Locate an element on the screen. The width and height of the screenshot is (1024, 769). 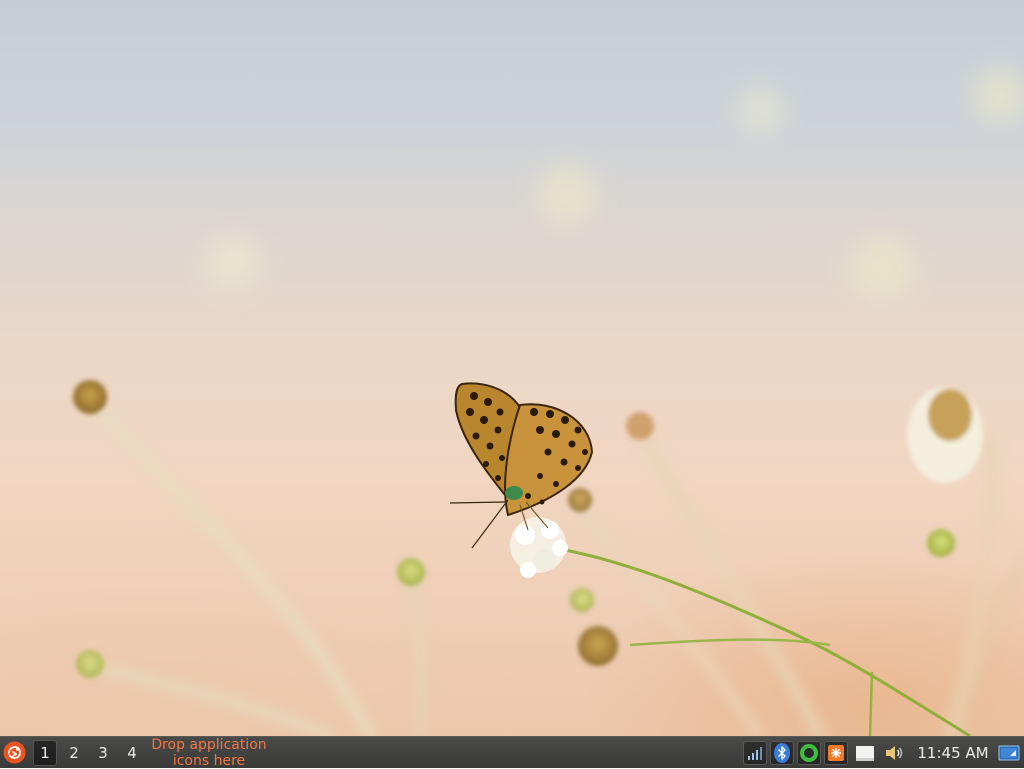
circle-status-icon is located at coordinates (809, 753).